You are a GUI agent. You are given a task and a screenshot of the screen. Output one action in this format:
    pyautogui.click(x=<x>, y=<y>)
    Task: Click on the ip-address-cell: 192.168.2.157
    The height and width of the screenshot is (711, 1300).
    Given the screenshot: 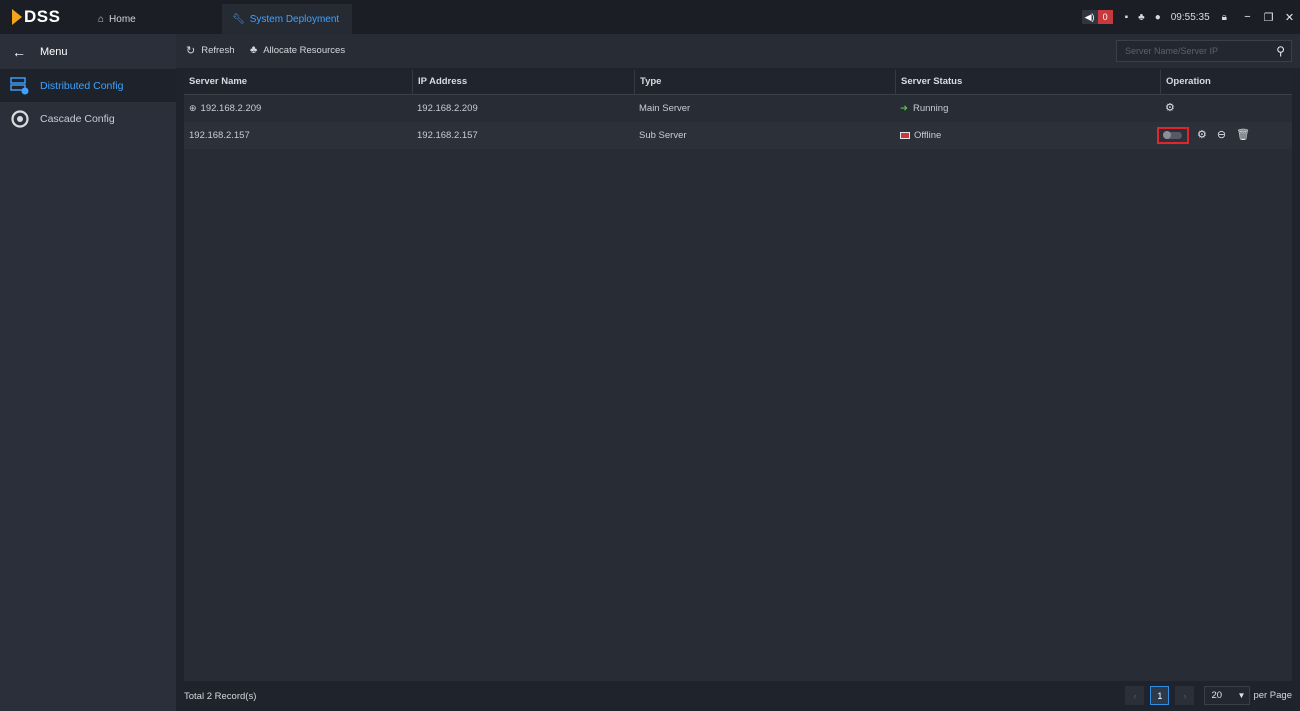 What is the action you would take?
    pyautogui.click(x=447, y=135)
    